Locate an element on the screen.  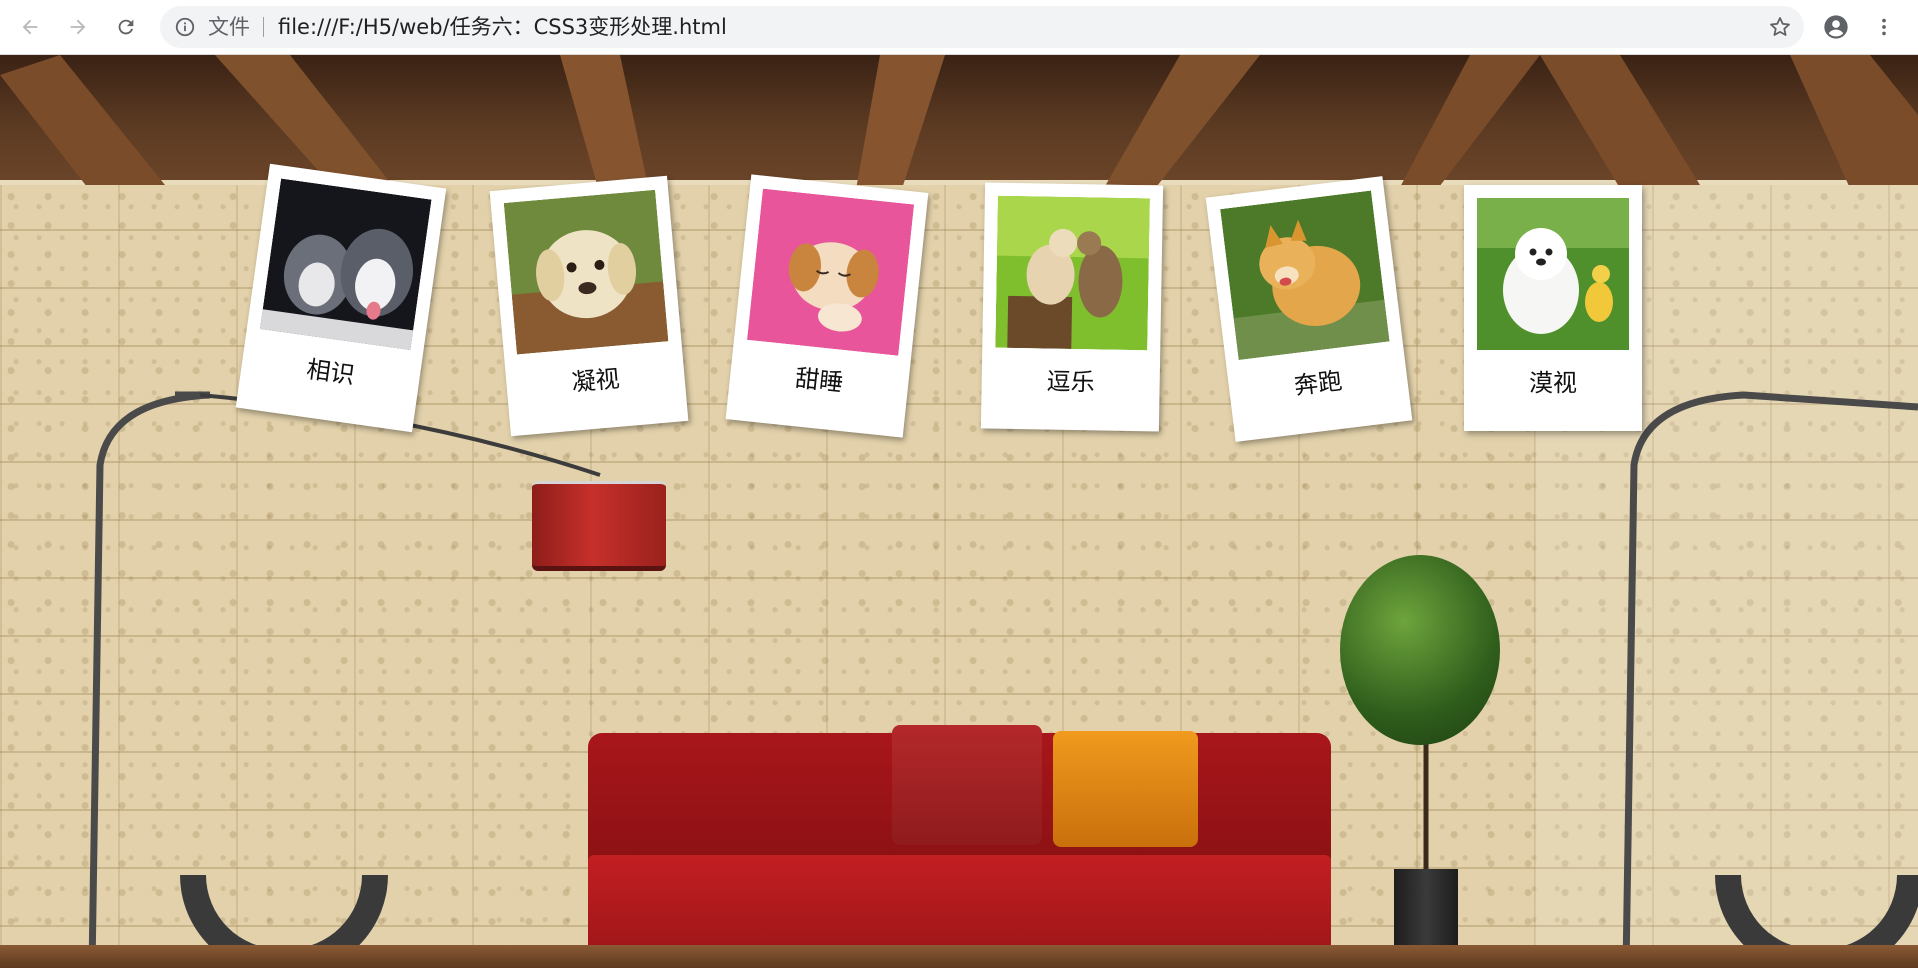
photo-caption: 相识 is located at coordinates (330, 372).